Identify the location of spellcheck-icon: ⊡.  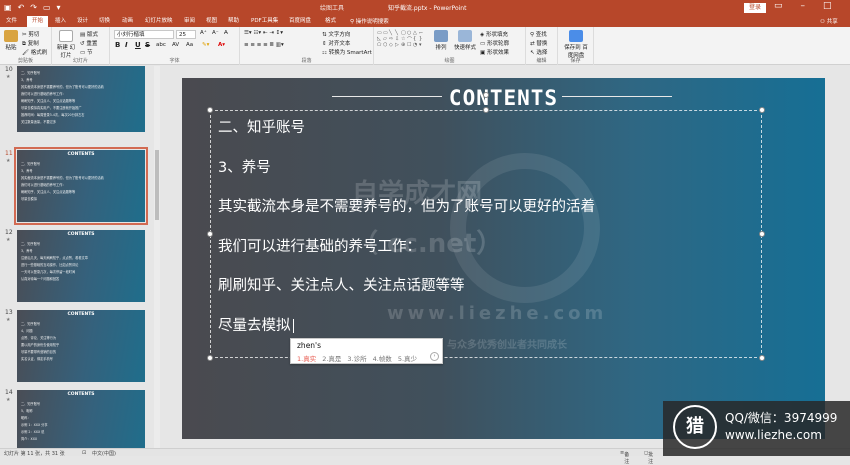
(84, 453).